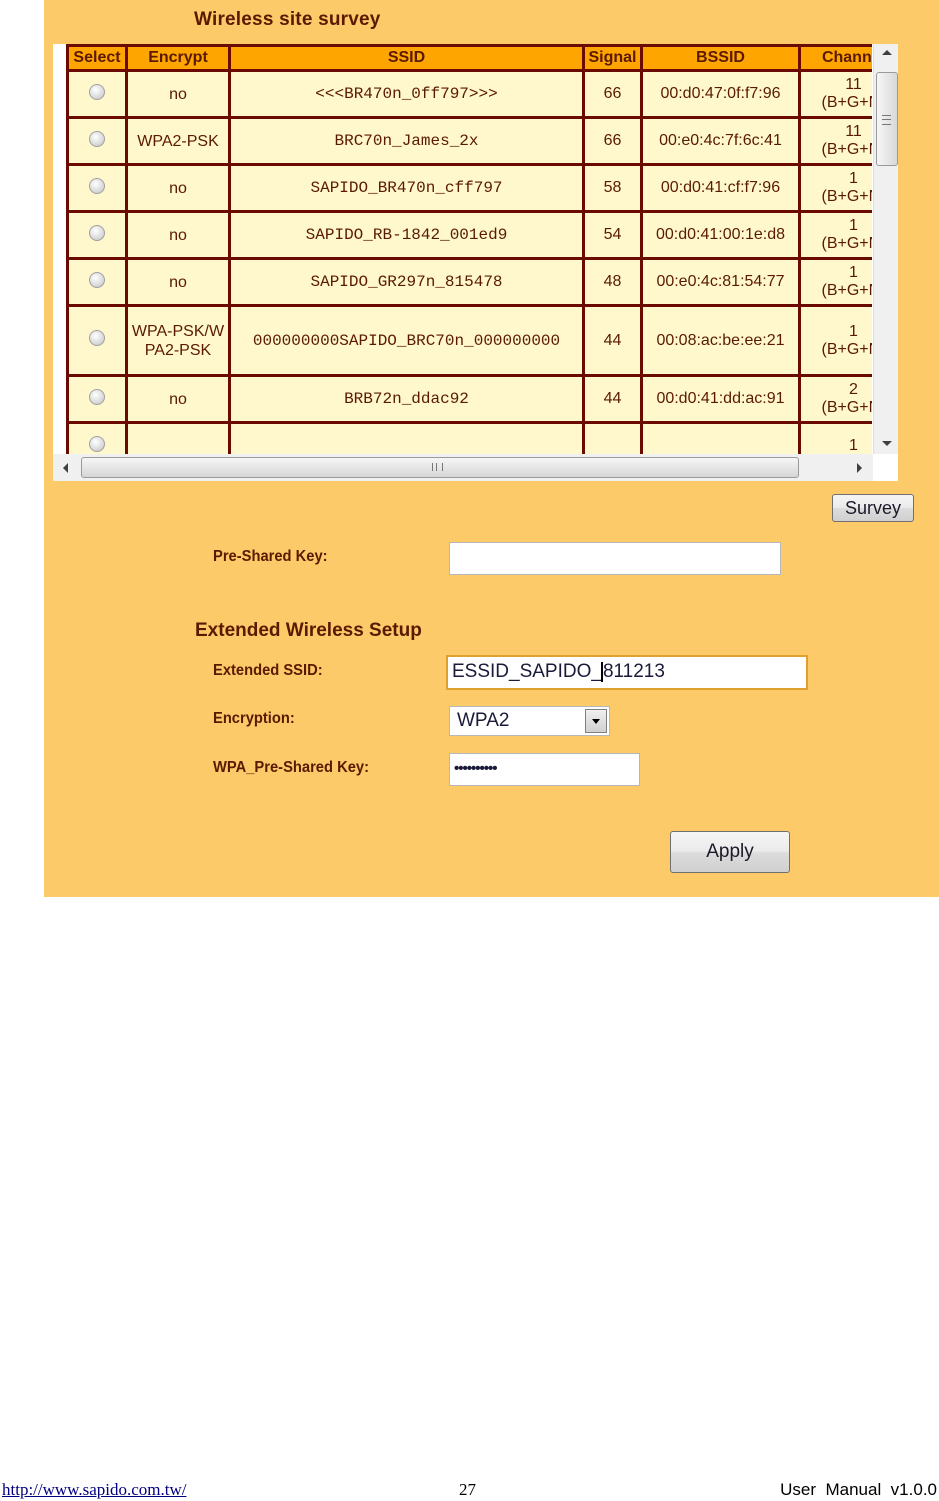 The height and width of the screenshot is (1501, 939). I want to click on table-header-row: Select Encrypt SSID Signal BSSID Channel, so click(469, 58).